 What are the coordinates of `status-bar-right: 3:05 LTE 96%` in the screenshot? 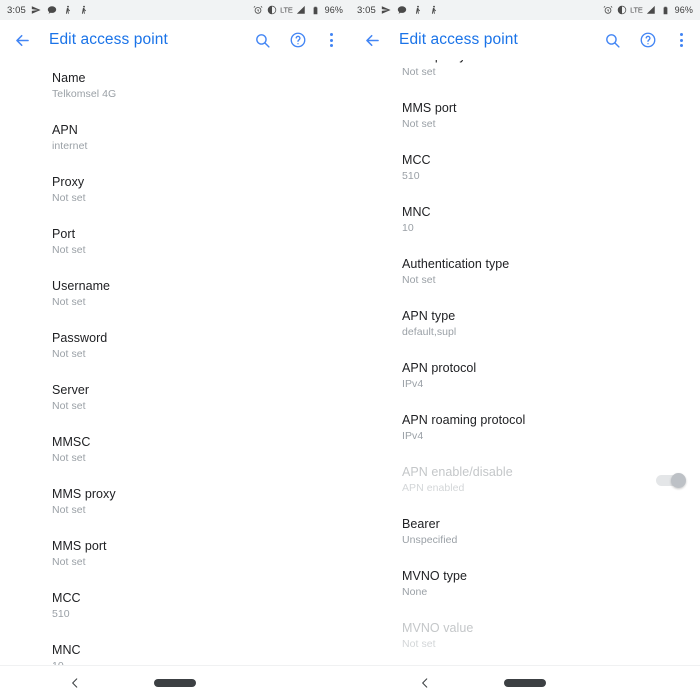 It's located at (525, 10).